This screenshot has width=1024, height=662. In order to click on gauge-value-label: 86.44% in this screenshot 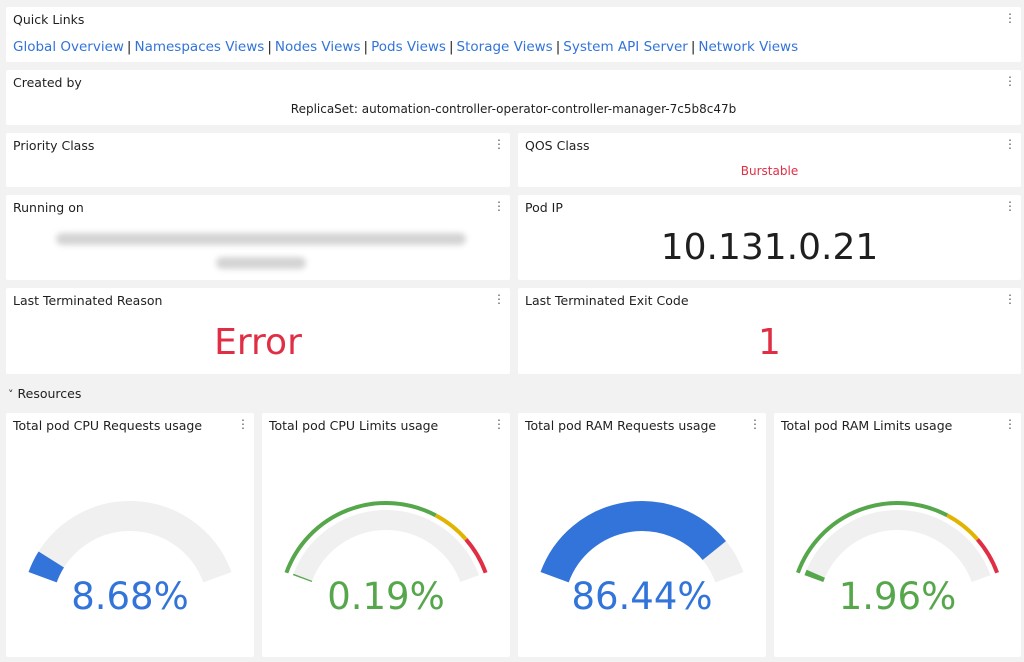, I will do `click(641, 596)`.